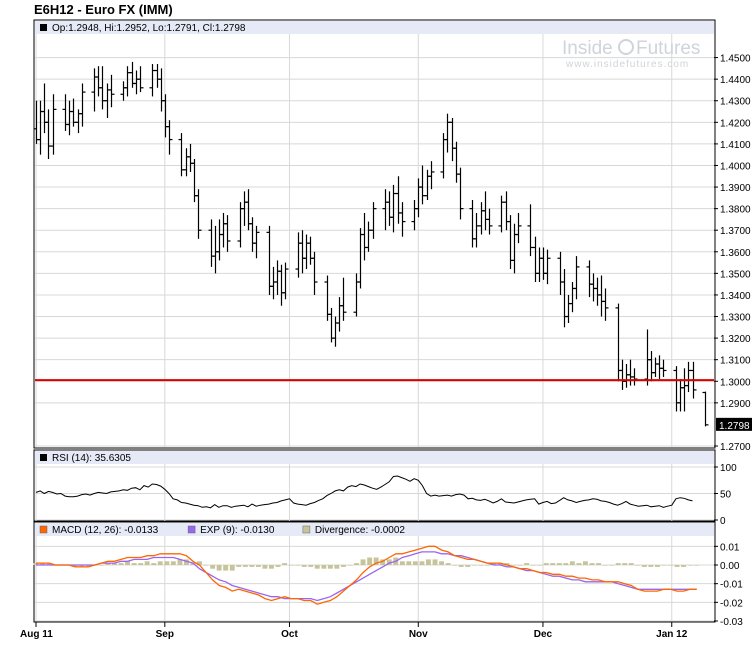  Describe the element at coordinates (418, 634) in the screenshot. I see `x-tick-label: Nov` at that location.